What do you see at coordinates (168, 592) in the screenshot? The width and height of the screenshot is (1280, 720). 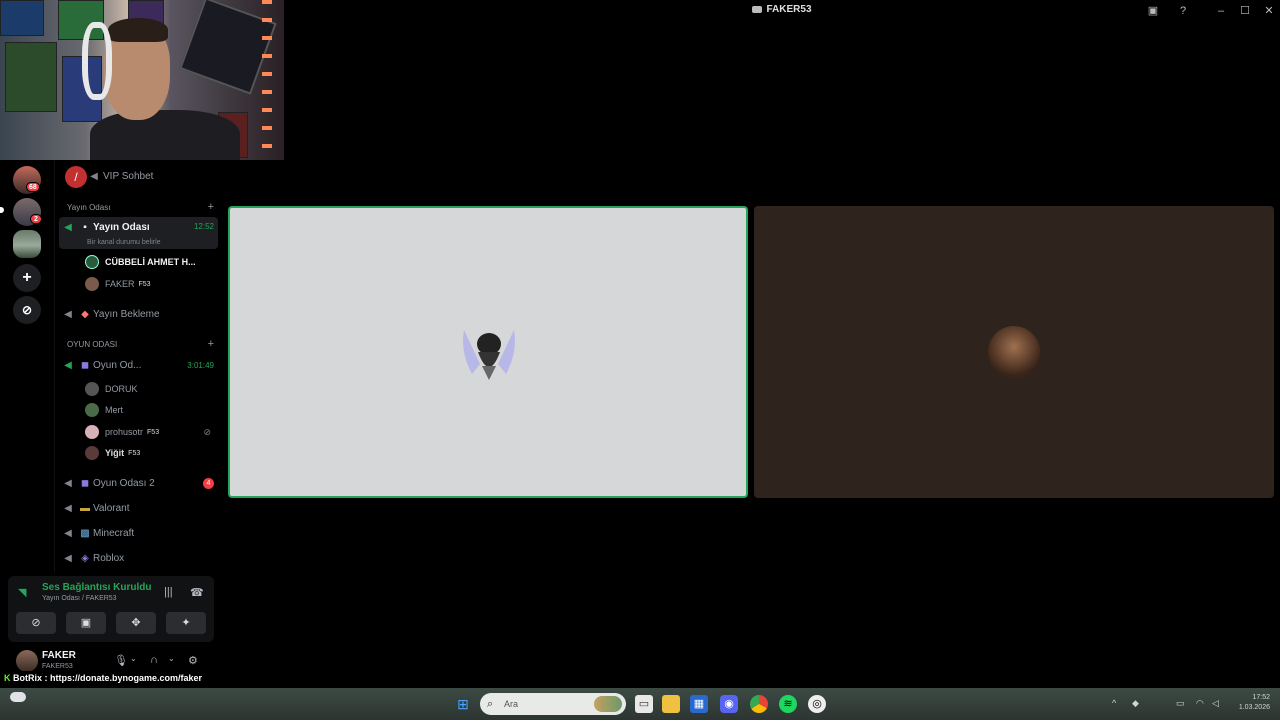 I see `noise-suppression-icon: |||` at bounding box center [168, 592].